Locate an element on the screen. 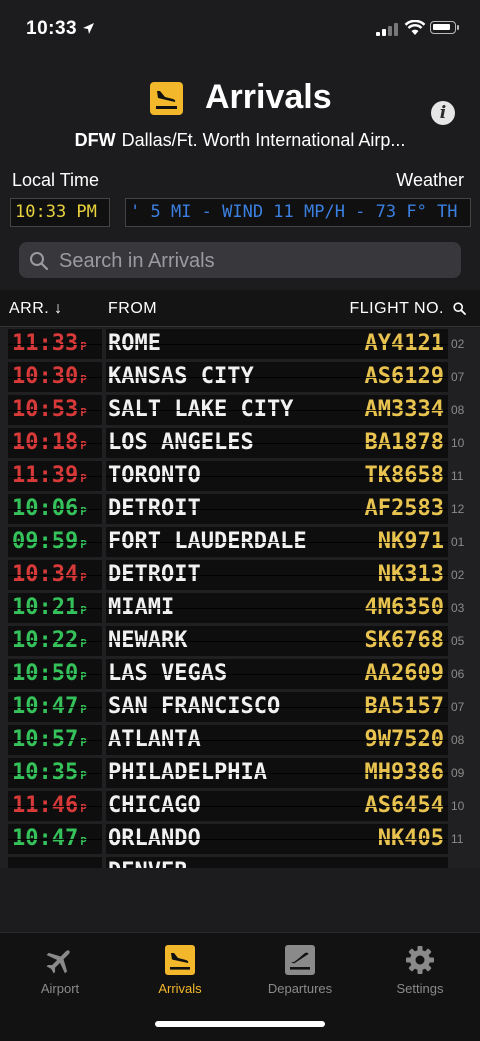 The width and height of the screenshot is (480, 1041). arrival-time: 10:57 P is located at coordinates (55, 740).